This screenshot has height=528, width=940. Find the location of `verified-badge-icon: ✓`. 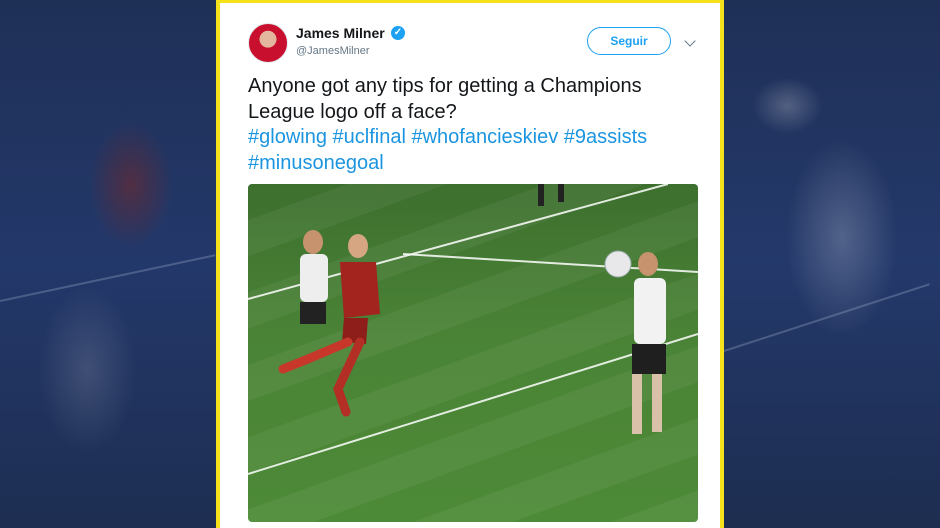

verified-badge-icon: ✓ is located at coordinates (398, 33).